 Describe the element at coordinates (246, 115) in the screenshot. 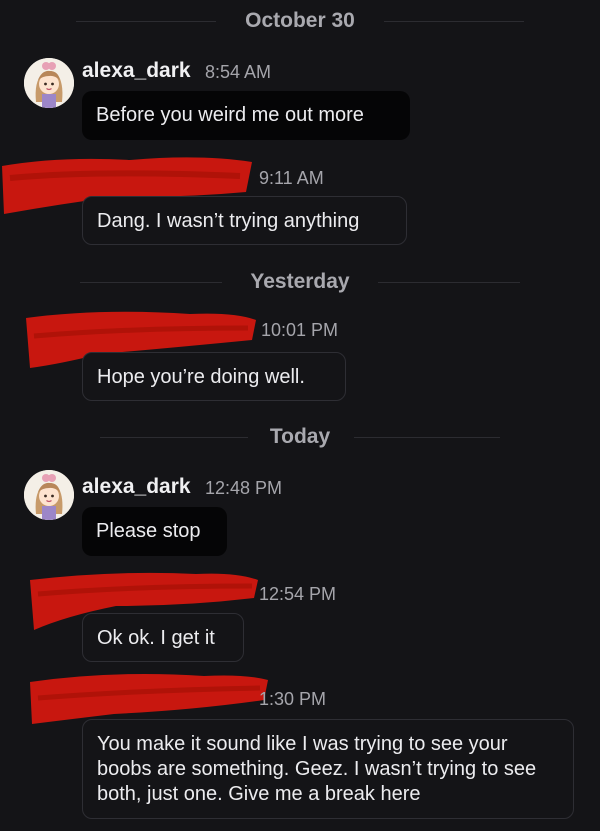

I see `message-bubble: Before you weird me out more` at that location.